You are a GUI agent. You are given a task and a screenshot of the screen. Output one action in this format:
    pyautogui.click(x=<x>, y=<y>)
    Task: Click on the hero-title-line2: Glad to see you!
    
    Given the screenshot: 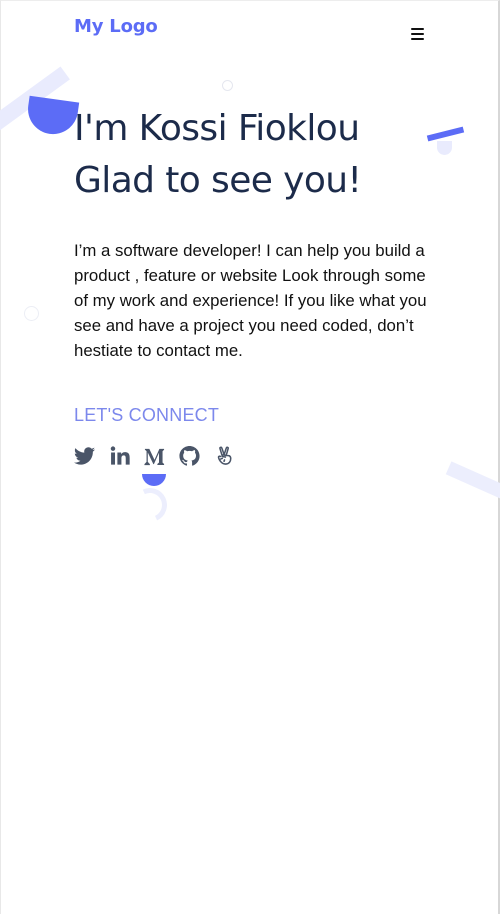 What is the action you would take?
    pyautogui.click(x=218, y=180)
    